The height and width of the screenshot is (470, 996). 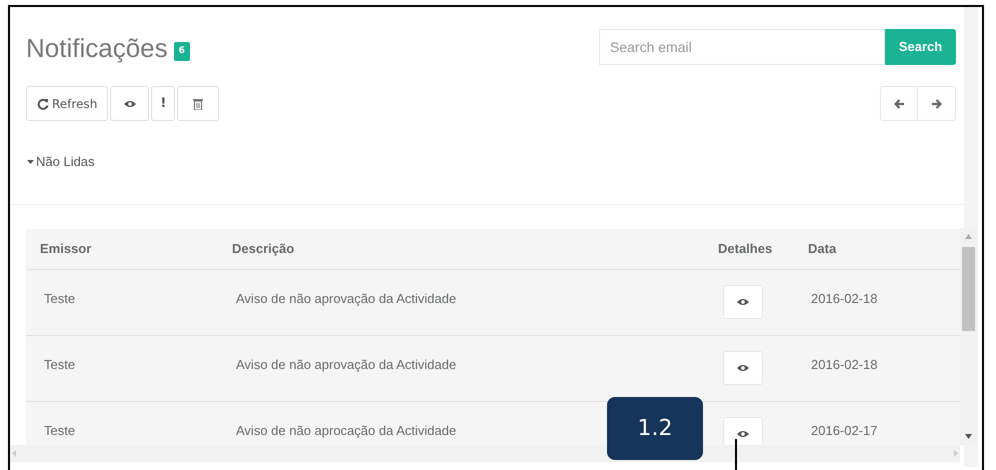 I want to click on delete-button, so click(x=198, y=103).